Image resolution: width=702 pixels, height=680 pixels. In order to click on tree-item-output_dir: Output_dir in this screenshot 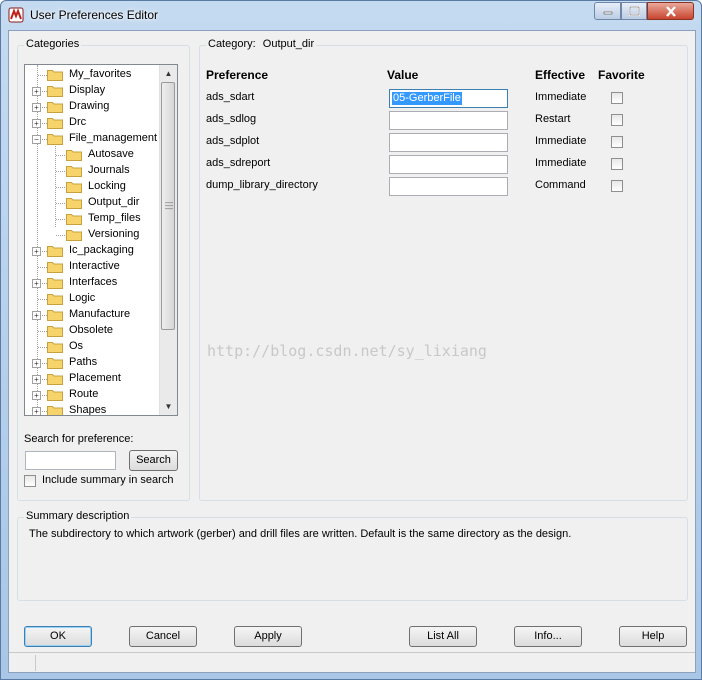, I will do `click(91, 203)`.